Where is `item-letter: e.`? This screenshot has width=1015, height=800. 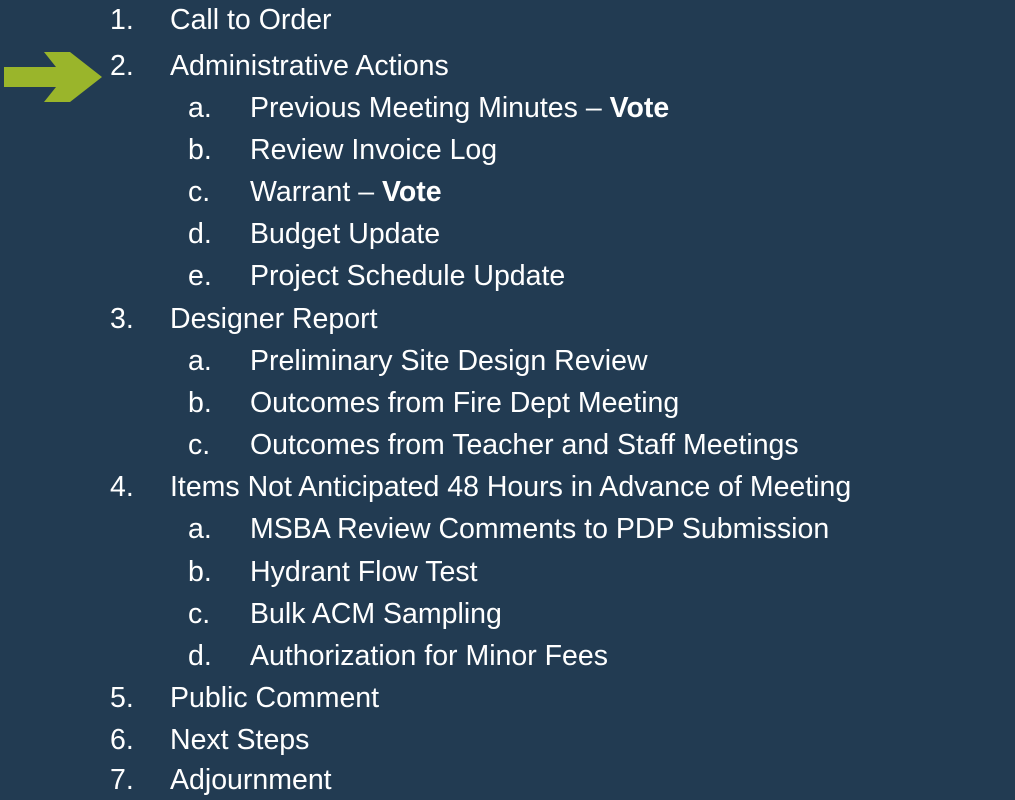
item-letter: e. is located at coordinates (200, 276).